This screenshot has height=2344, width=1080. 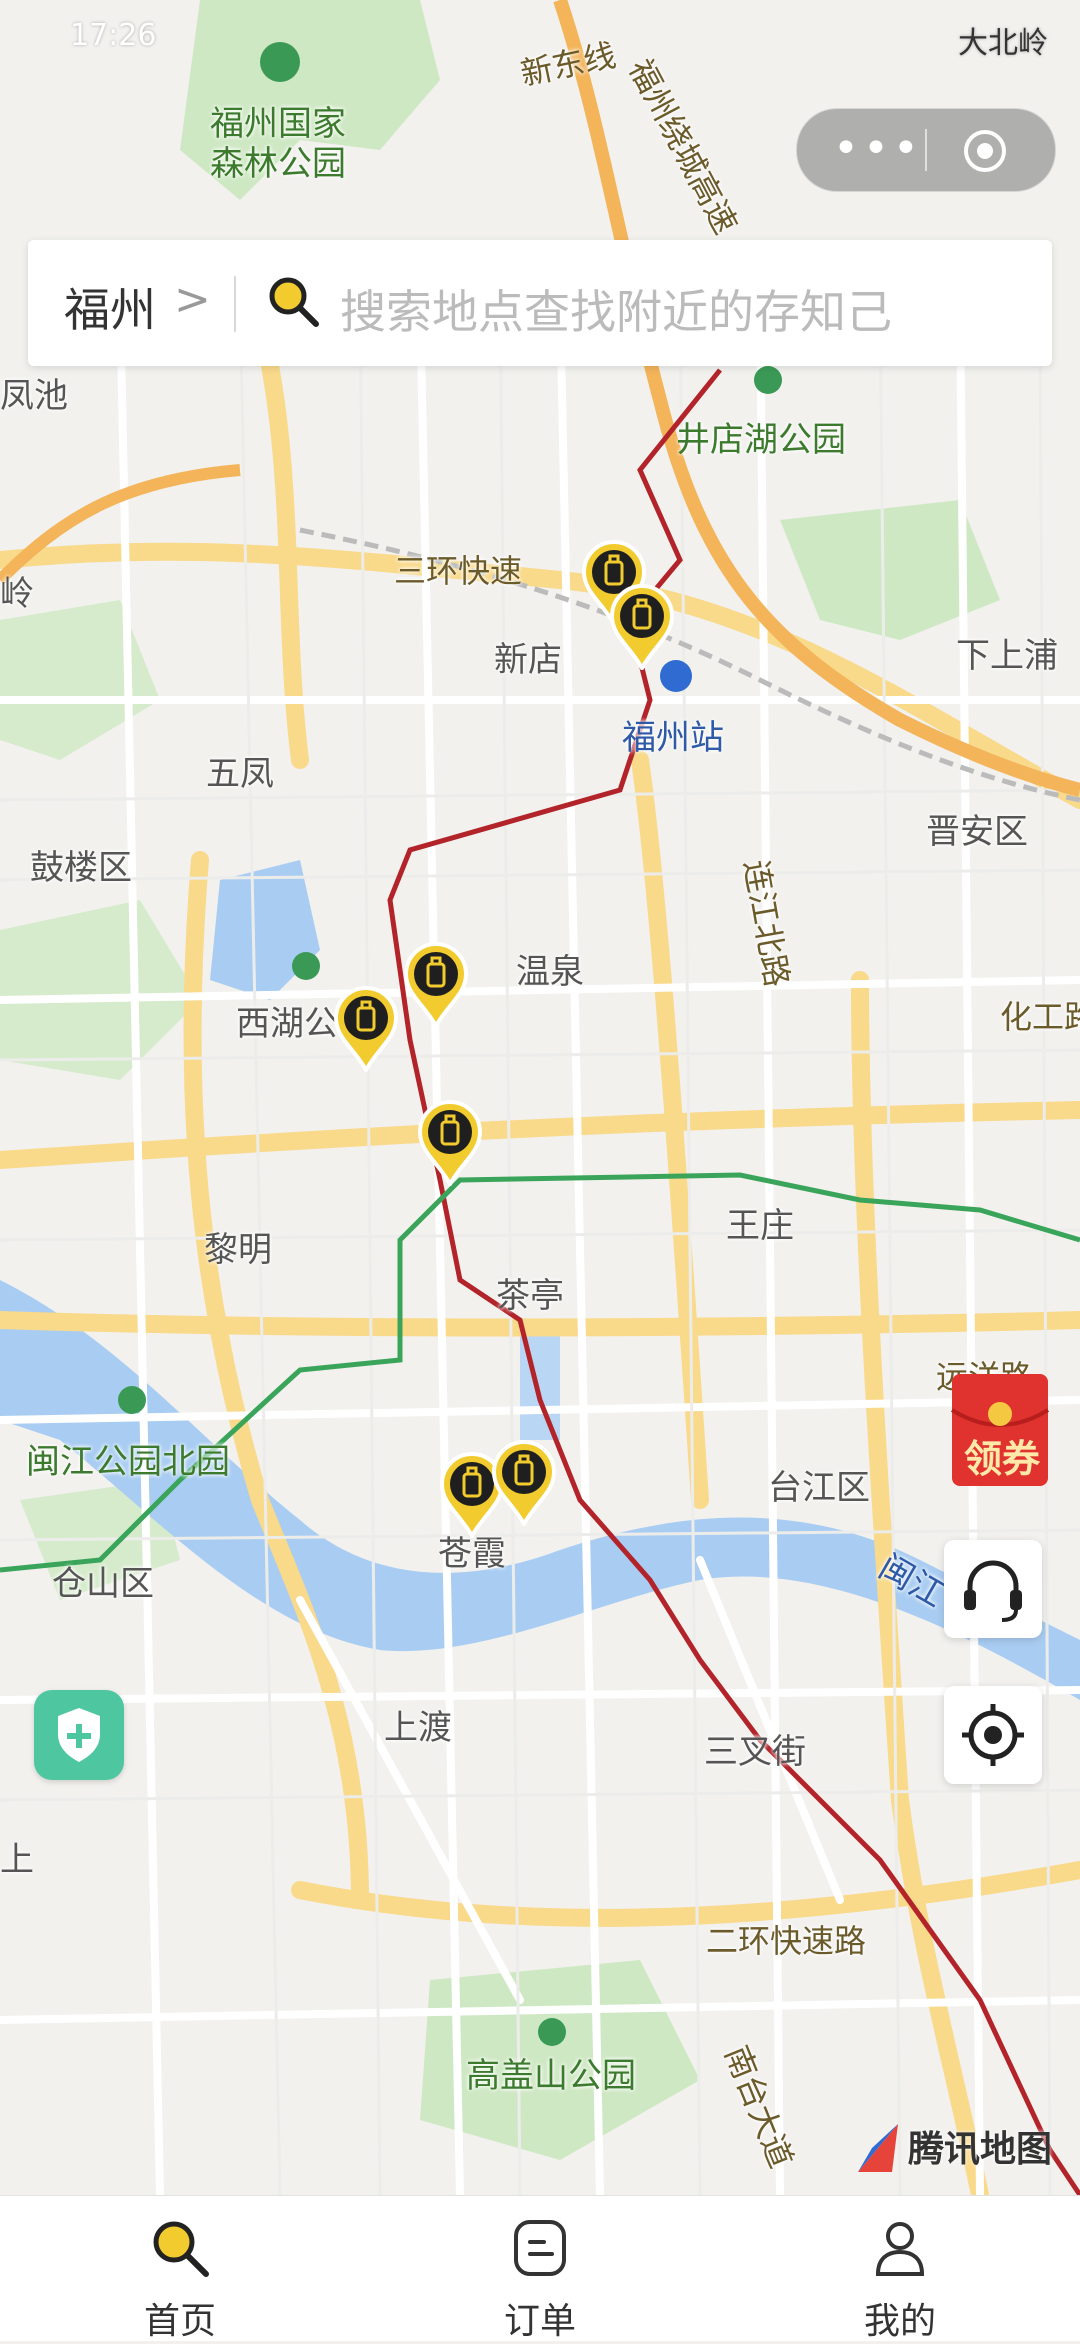 What do you see at coordinates (673, 738) in the screenshot?
I see `map-label: 福州站` at bounding box center [673, 738].